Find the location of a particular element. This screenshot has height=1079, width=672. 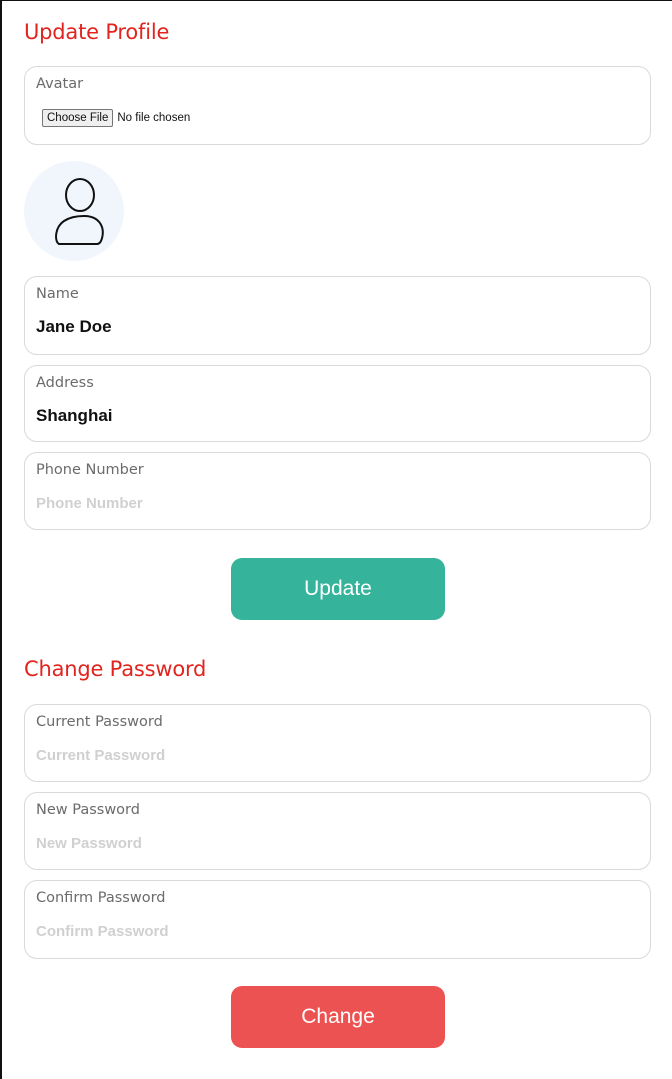

address-label: Address is located at coordinates (65, 383).